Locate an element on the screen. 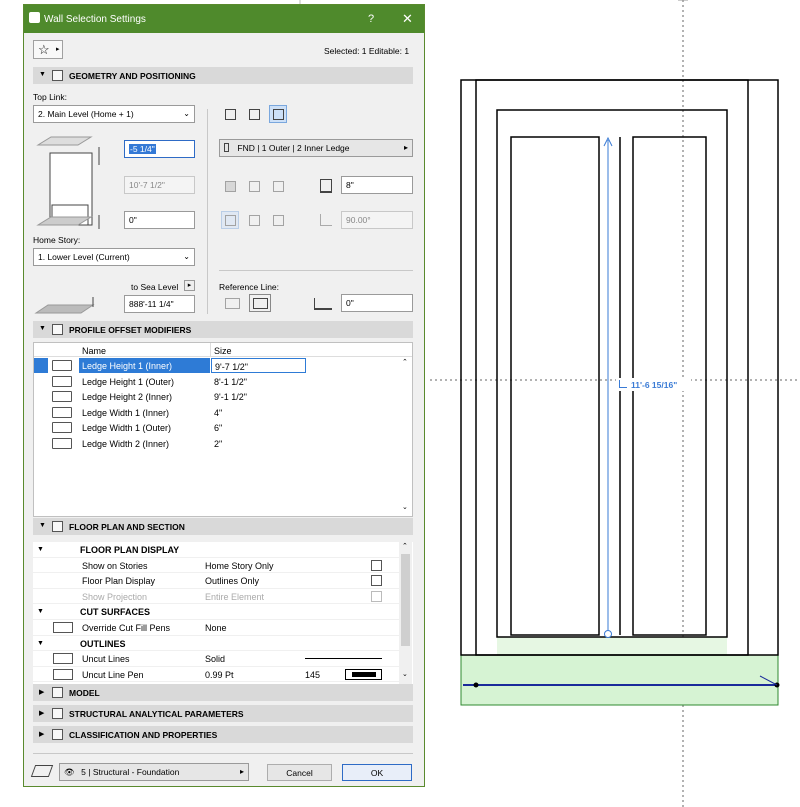 The height and width of the screenshot is (807, 800). table-row: Ledge Width 1 (Outer) 6" is located at coordinates (219, 428).